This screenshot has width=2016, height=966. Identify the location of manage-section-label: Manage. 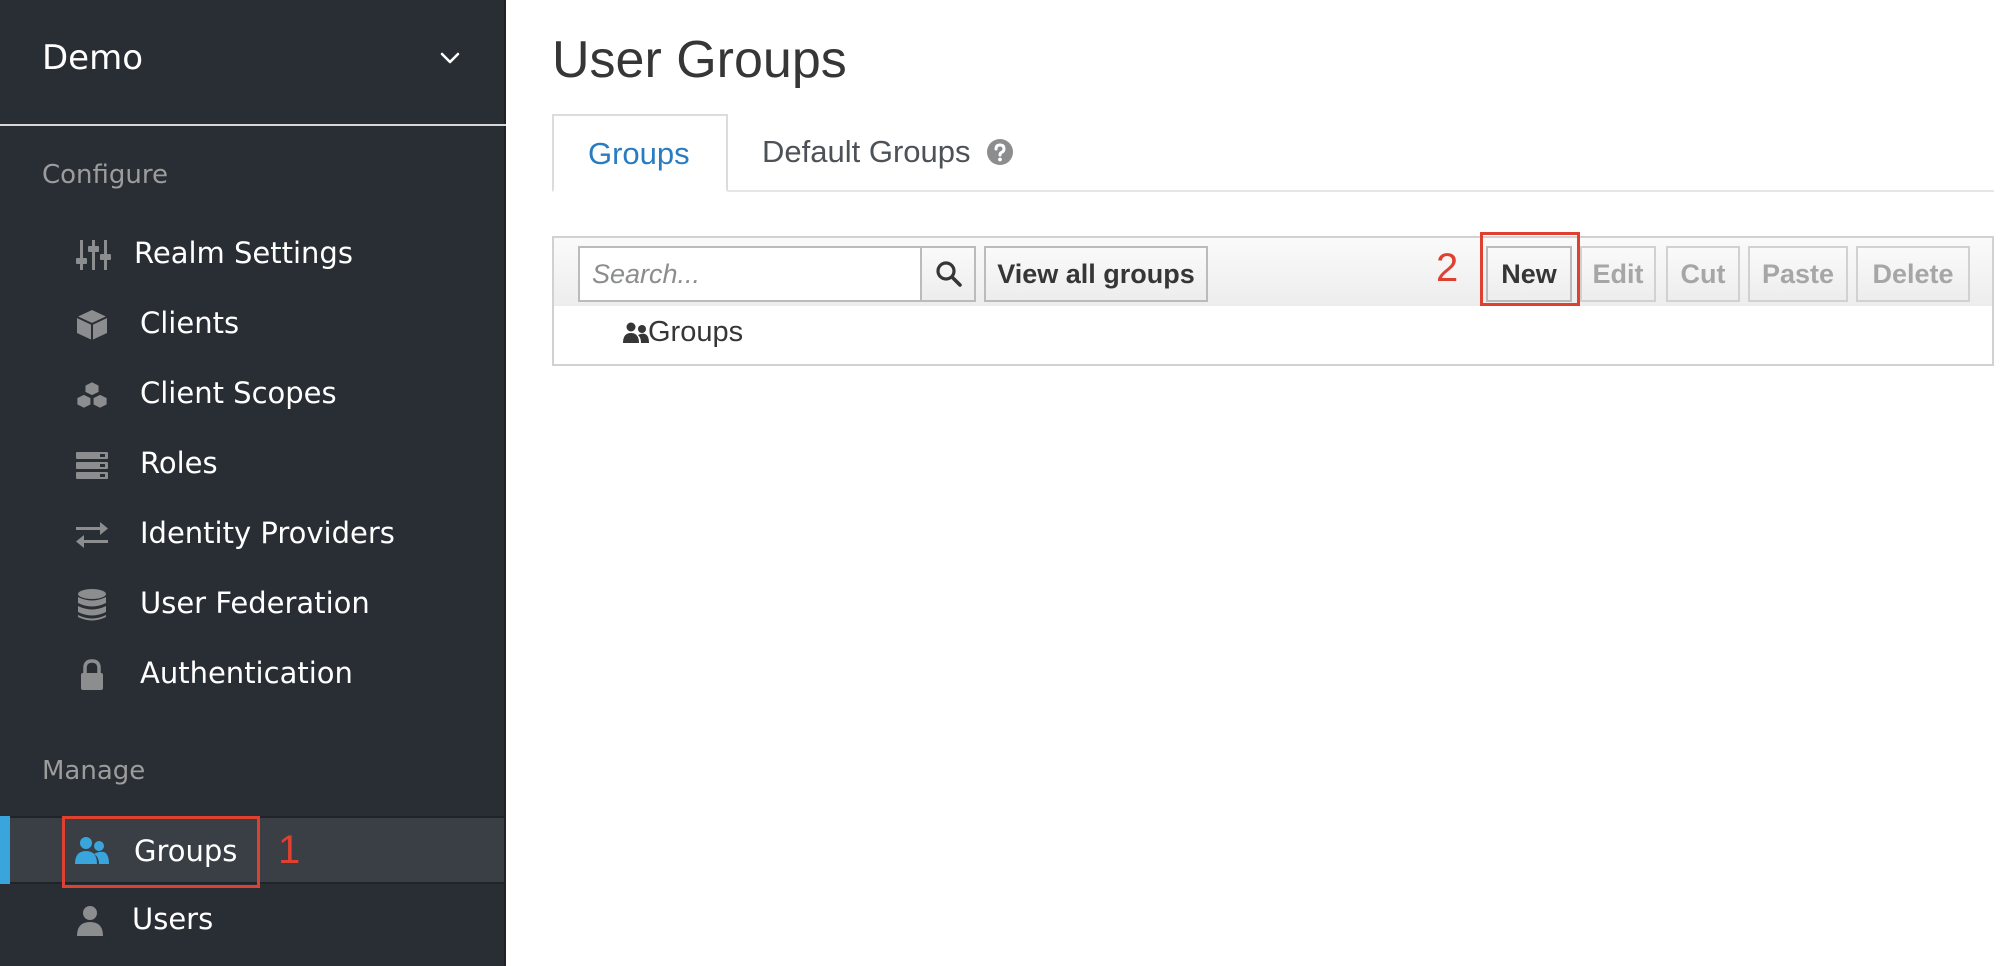
(94, 771).